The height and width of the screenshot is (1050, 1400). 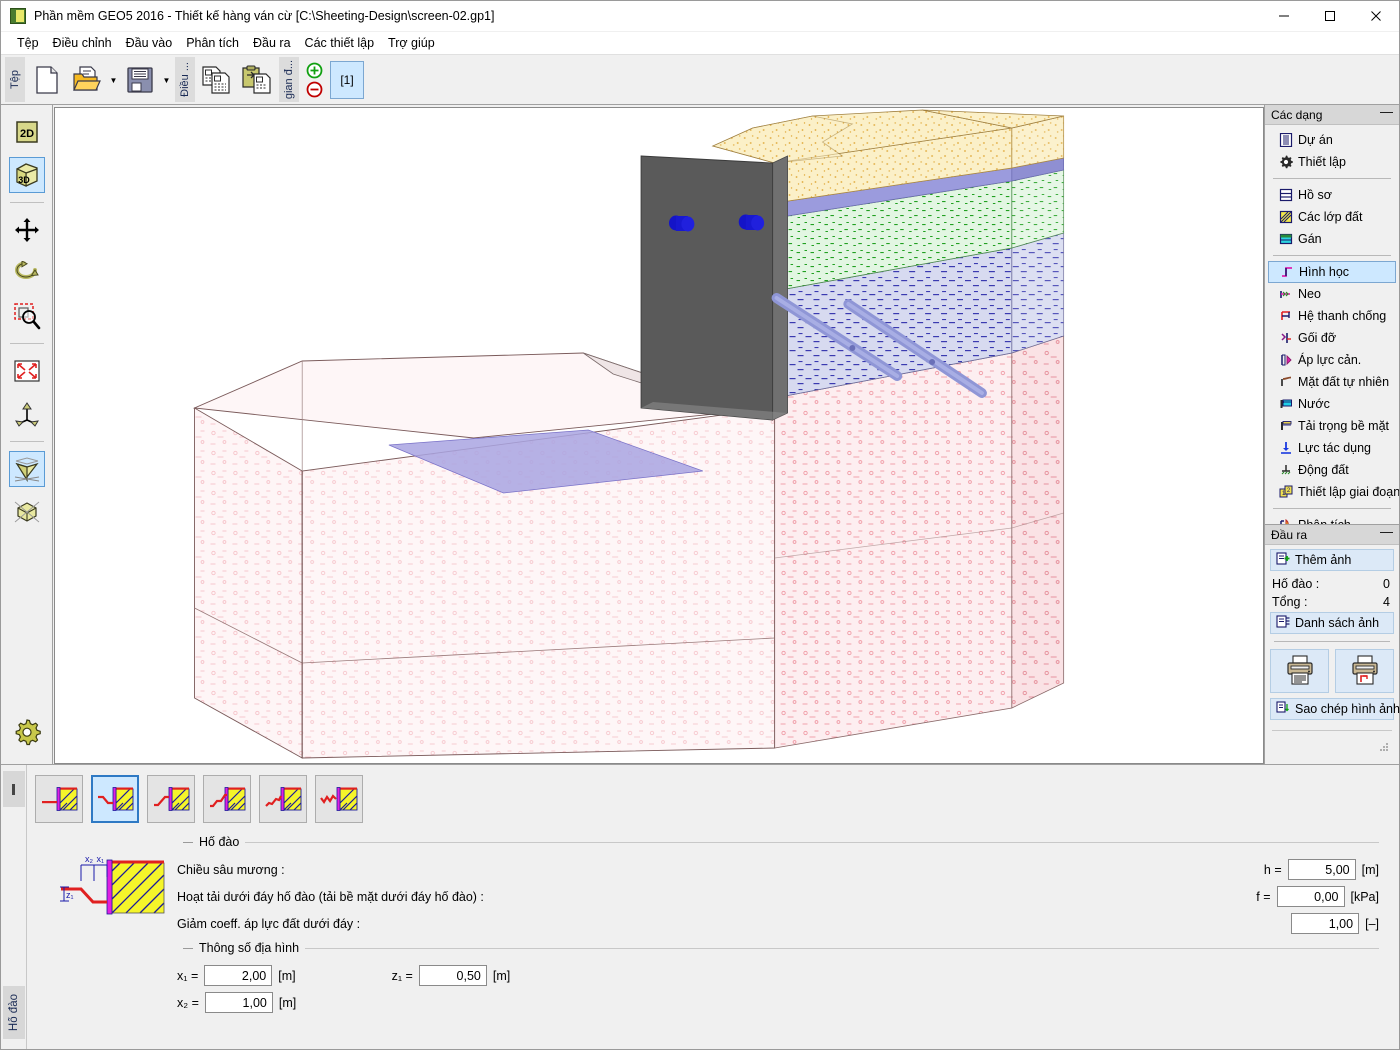 What do you see at coordinates (1332, 360) in the screenshot?
I see `sidebar-item-ap-luc-can: Áp lực cản.` at bounding box center [1332, 360].